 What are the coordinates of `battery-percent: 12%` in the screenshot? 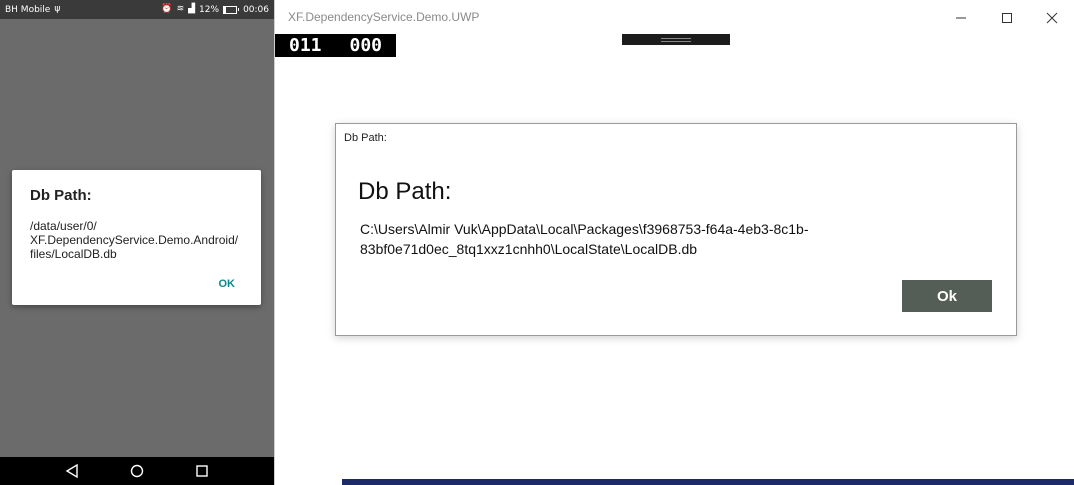 It's located at (209, 9).